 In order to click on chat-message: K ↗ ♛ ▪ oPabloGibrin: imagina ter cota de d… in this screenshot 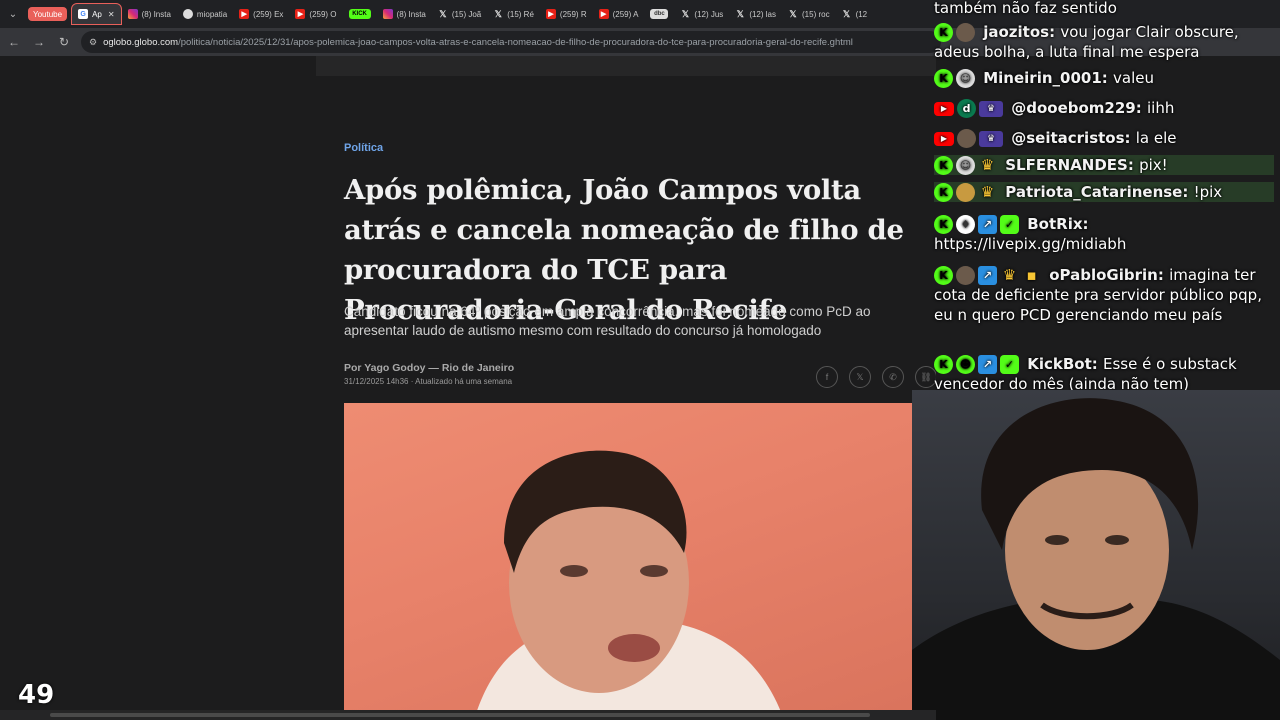, I will do `click(1104, 295)`.